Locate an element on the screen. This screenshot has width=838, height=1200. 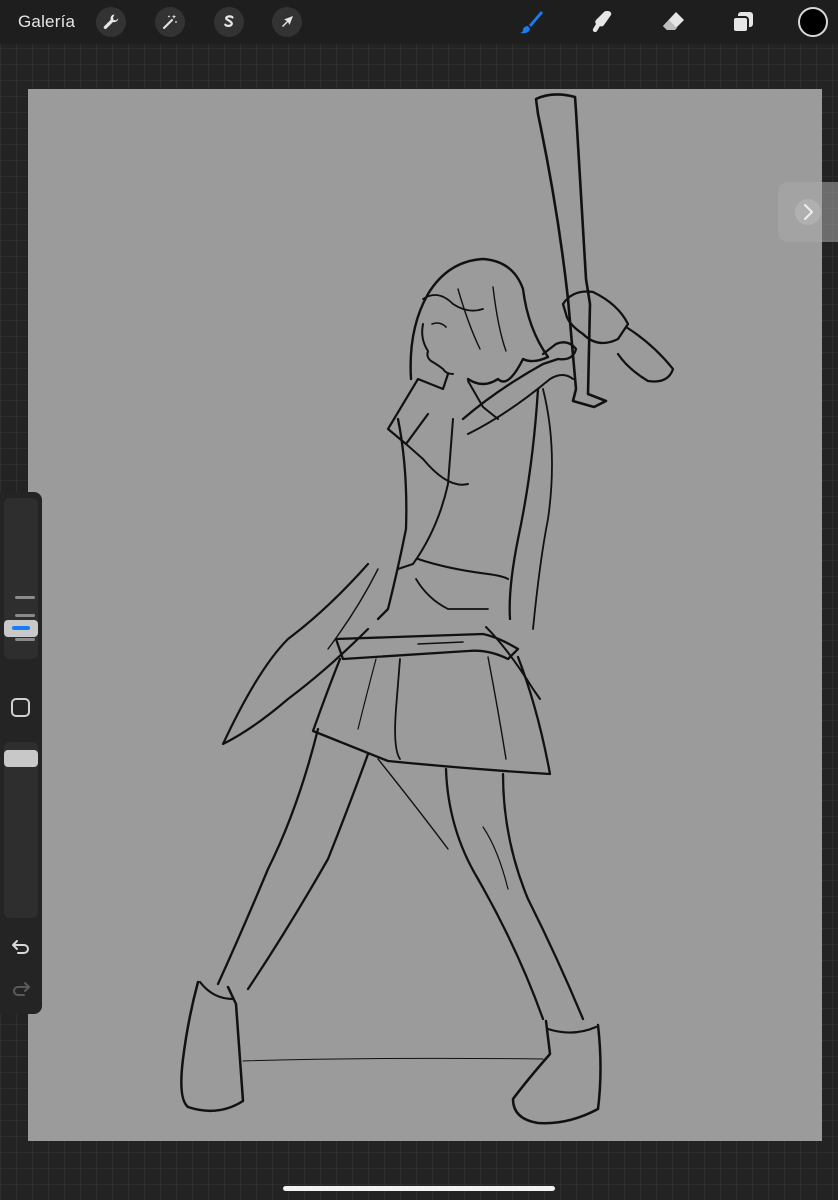
layers-icon is located at coordinates (742, 22).